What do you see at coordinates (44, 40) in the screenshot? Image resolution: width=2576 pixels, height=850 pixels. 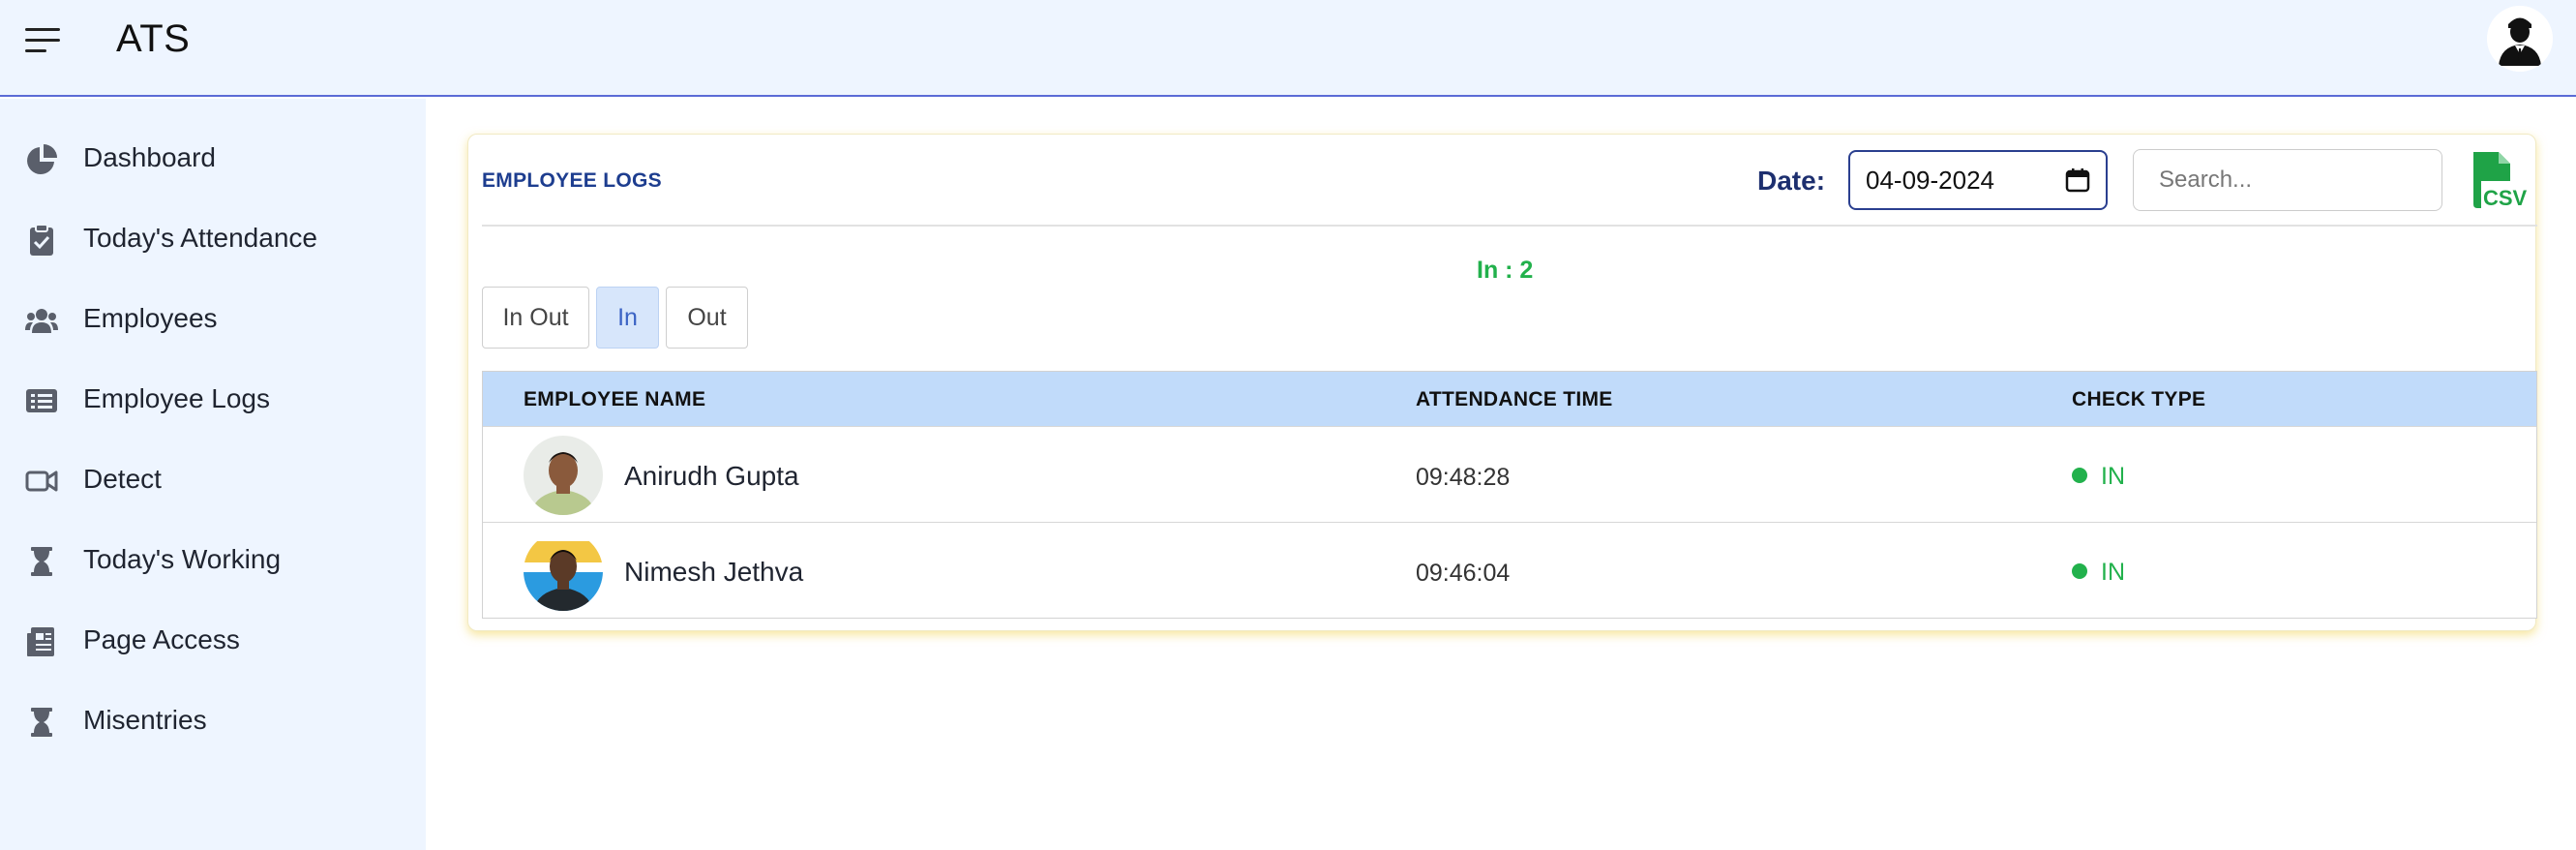 I see `hamburger-icon` at bounding box center [44, 40].